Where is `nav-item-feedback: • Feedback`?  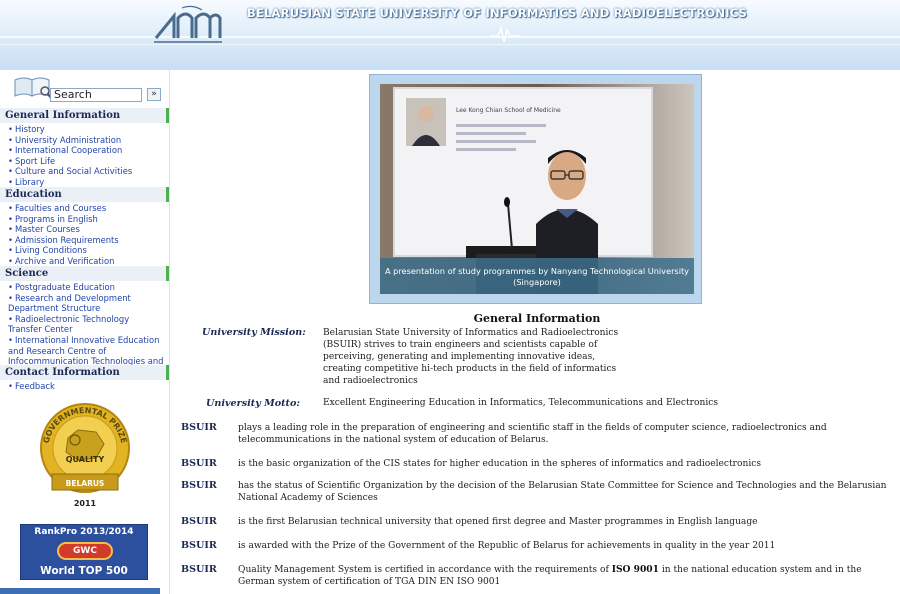
nav-item-feedback: • Feedback is located at coordinates (88, 386).